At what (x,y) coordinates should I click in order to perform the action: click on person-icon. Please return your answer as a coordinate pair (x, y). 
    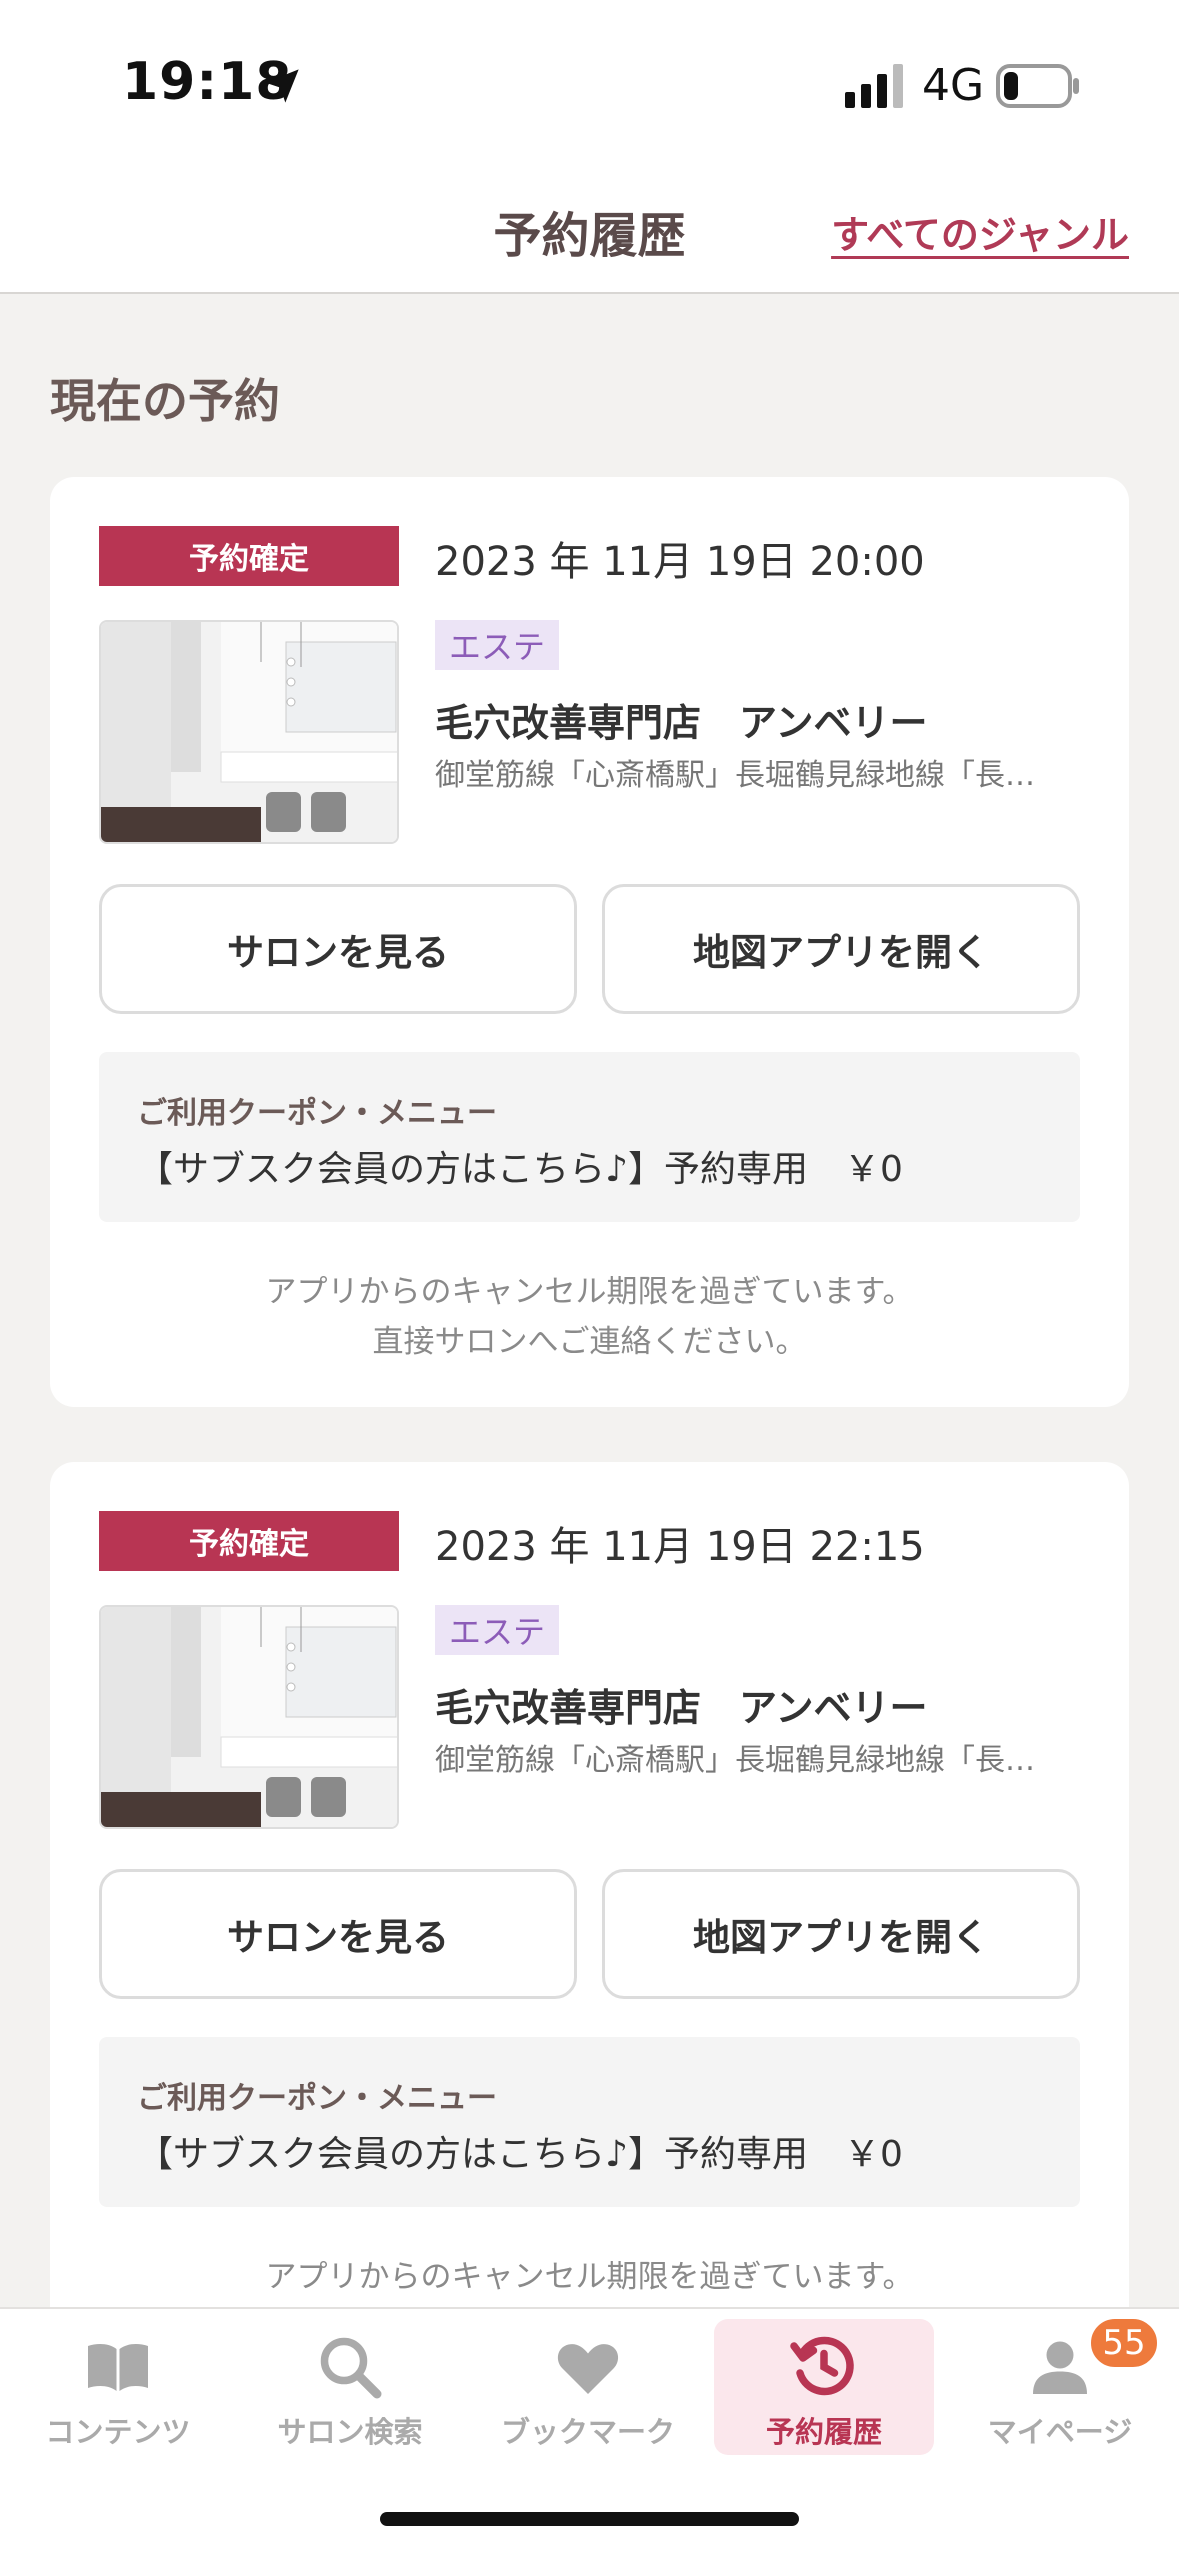
    Looking at the image, I should click on (1060, 2367).